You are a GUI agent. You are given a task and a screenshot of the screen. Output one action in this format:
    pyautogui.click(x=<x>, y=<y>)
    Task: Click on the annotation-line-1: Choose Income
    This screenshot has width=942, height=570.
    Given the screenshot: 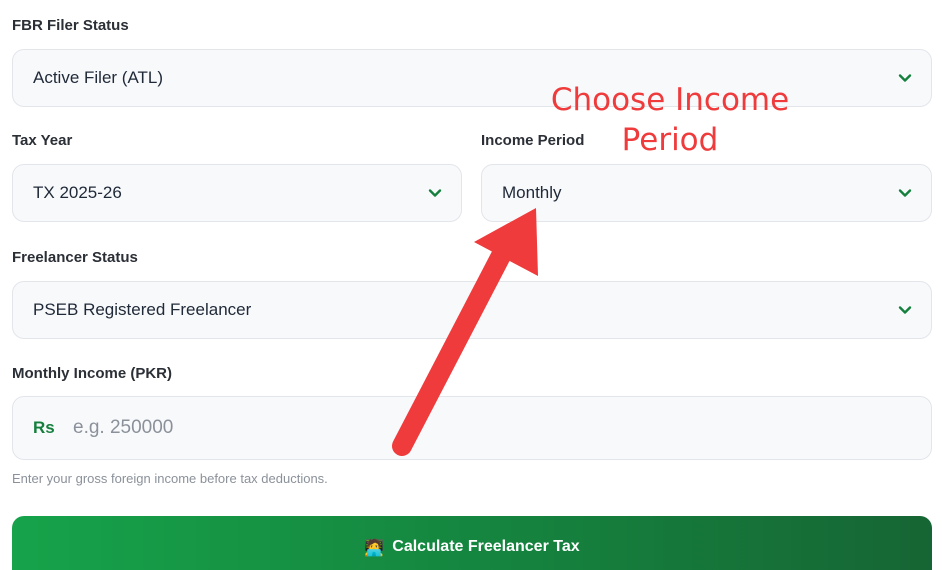 What is the action you would take?
    pyautogui.click(x=670, y=100)
    